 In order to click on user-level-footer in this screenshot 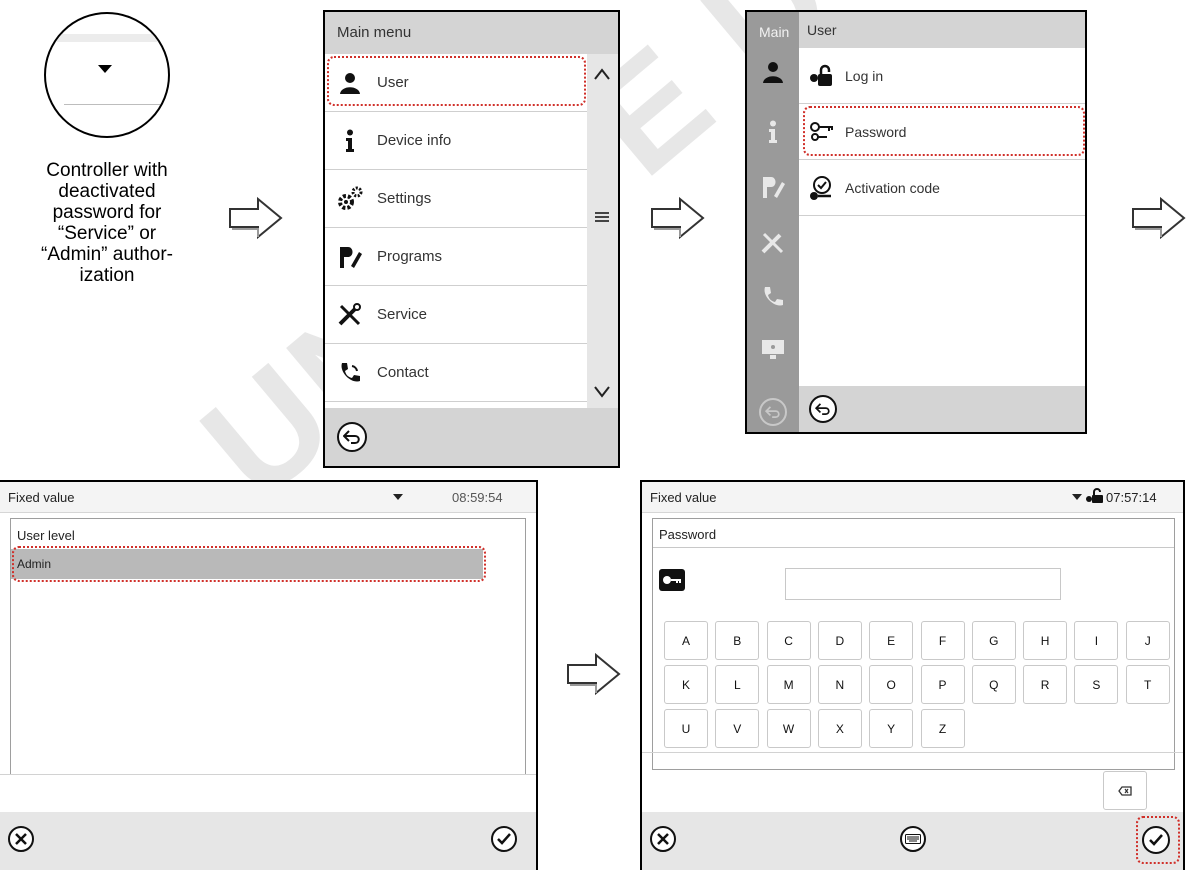, I will do `click(268, 841)`.